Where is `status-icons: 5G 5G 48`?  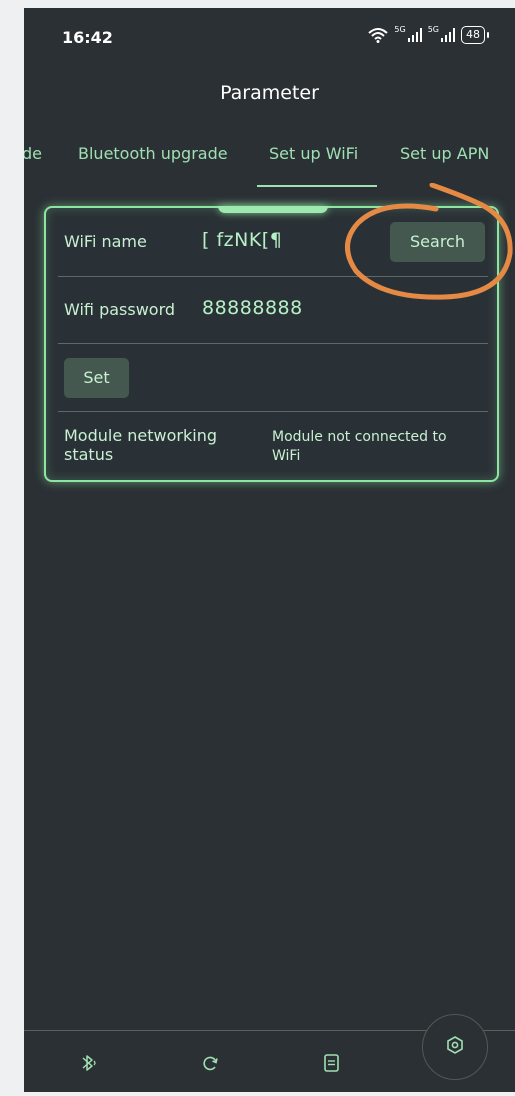 status-icons: 5G 5G 48 is located at coordinates (428, 34).